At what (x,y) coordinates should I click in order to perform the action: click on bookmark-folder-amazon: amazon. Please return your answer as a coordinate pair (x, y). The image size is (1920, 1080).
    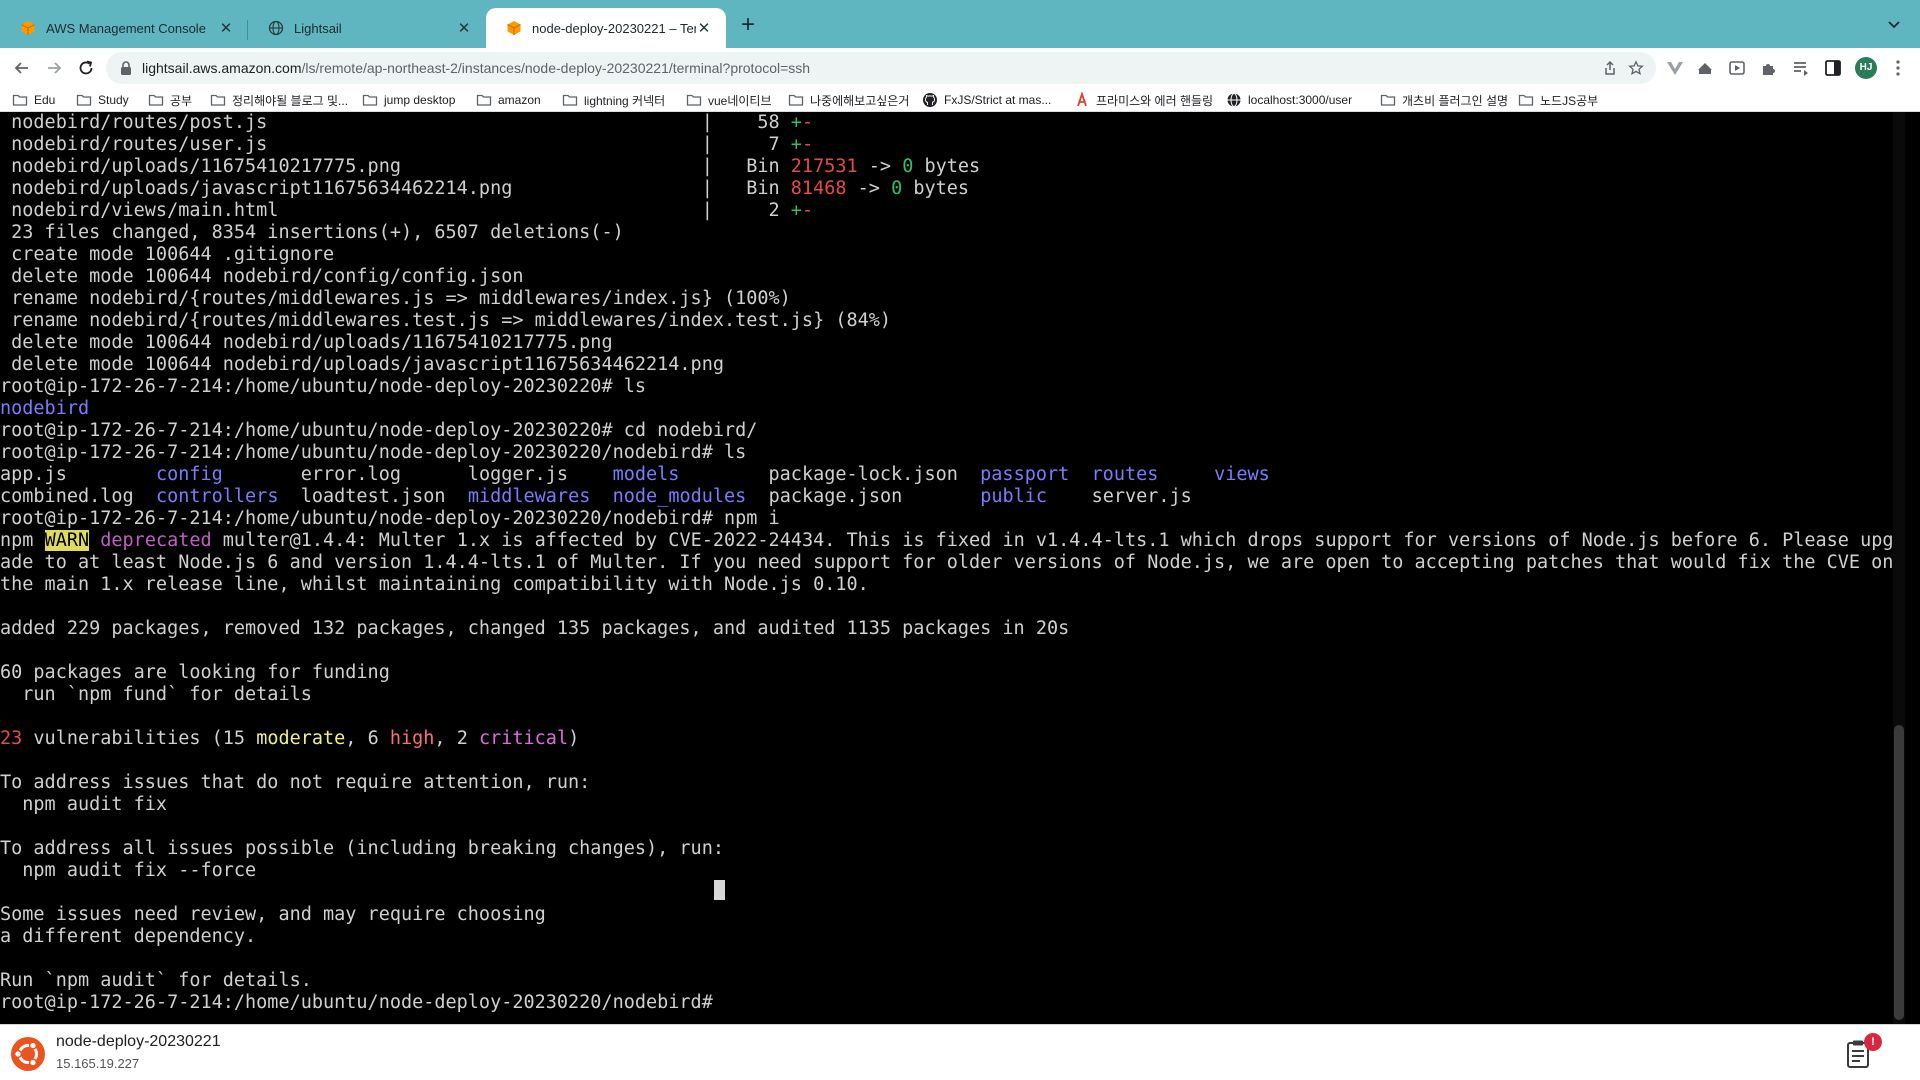
    Looking at the image, I should click on (508, 100).